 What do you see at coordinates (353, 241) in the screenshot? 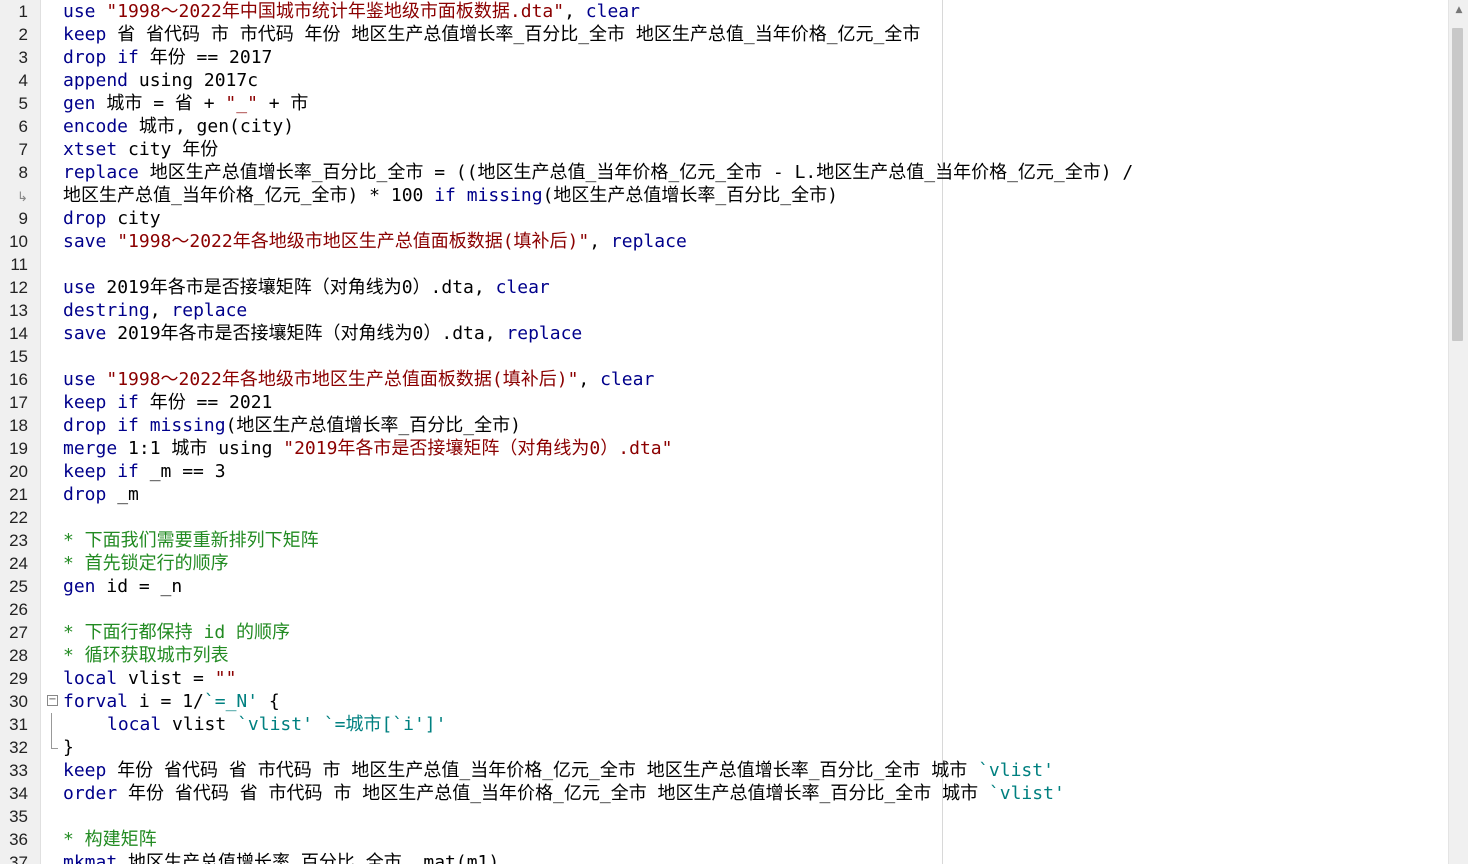
I see `code-token: "1998～2022年各地级市地区生产总值面板数据(填补后)"` at bounding box center [353, 241].